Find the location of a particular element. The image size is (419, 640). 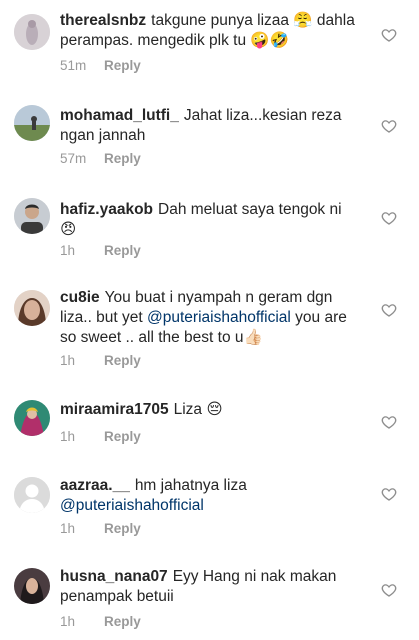

comment-body: miraamira1705 Liza 😔 is located at coordinates (210, 410).